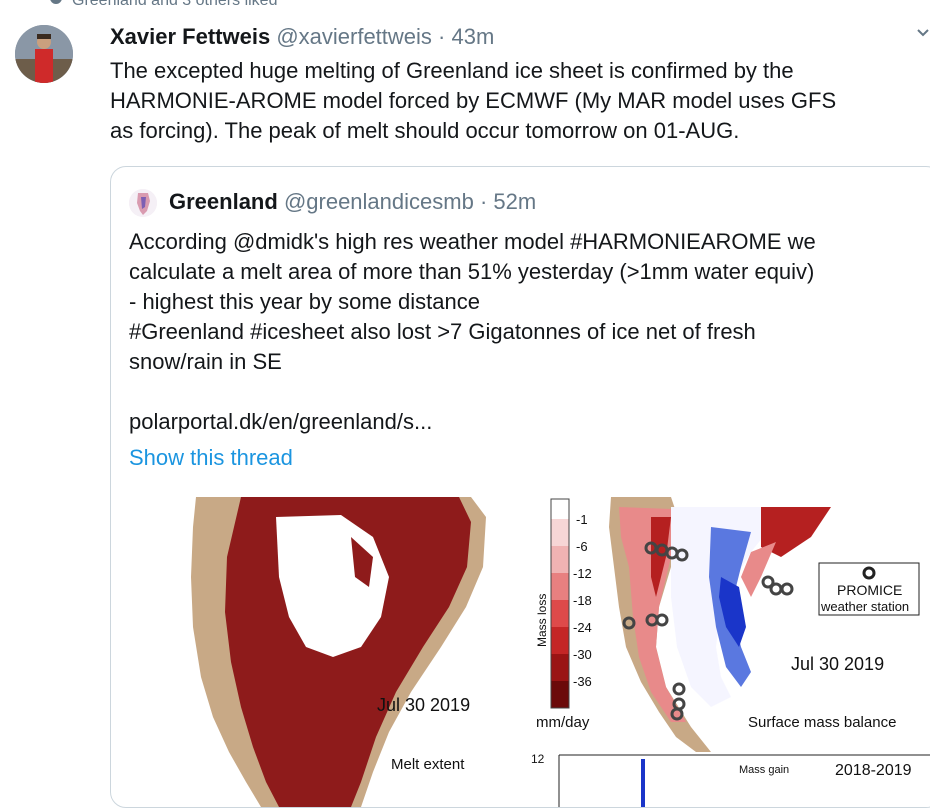 The image size is (930, 808). I want to click on mini-chart-ytick: 12, so click(538, 759).